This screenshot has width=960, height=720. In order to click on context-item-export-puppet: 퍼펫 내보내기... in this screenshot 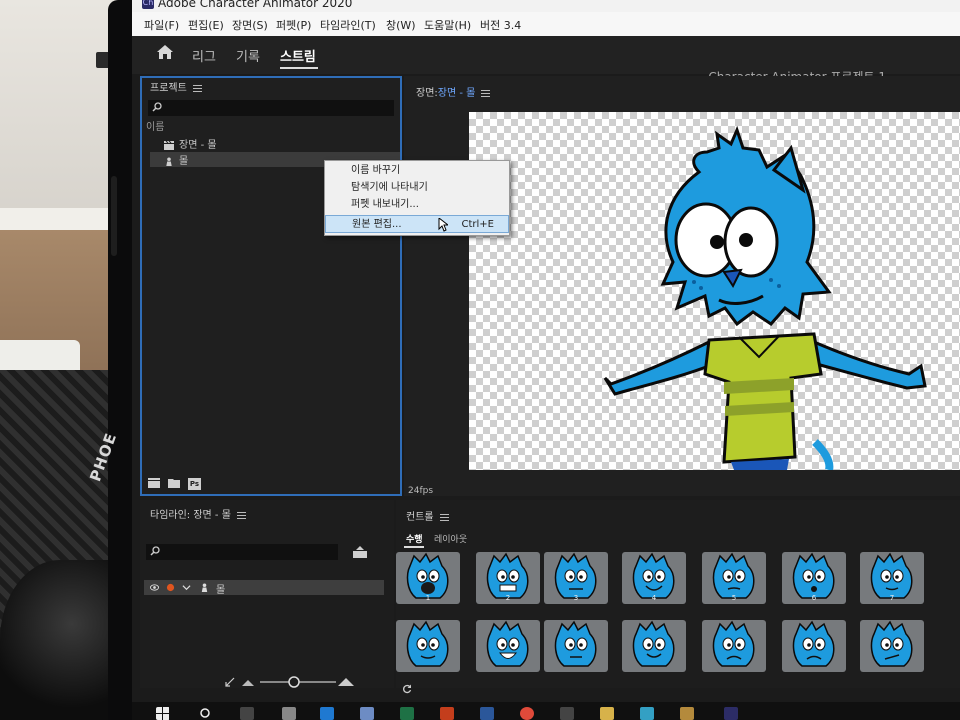, I will do `click(417, 205)`.